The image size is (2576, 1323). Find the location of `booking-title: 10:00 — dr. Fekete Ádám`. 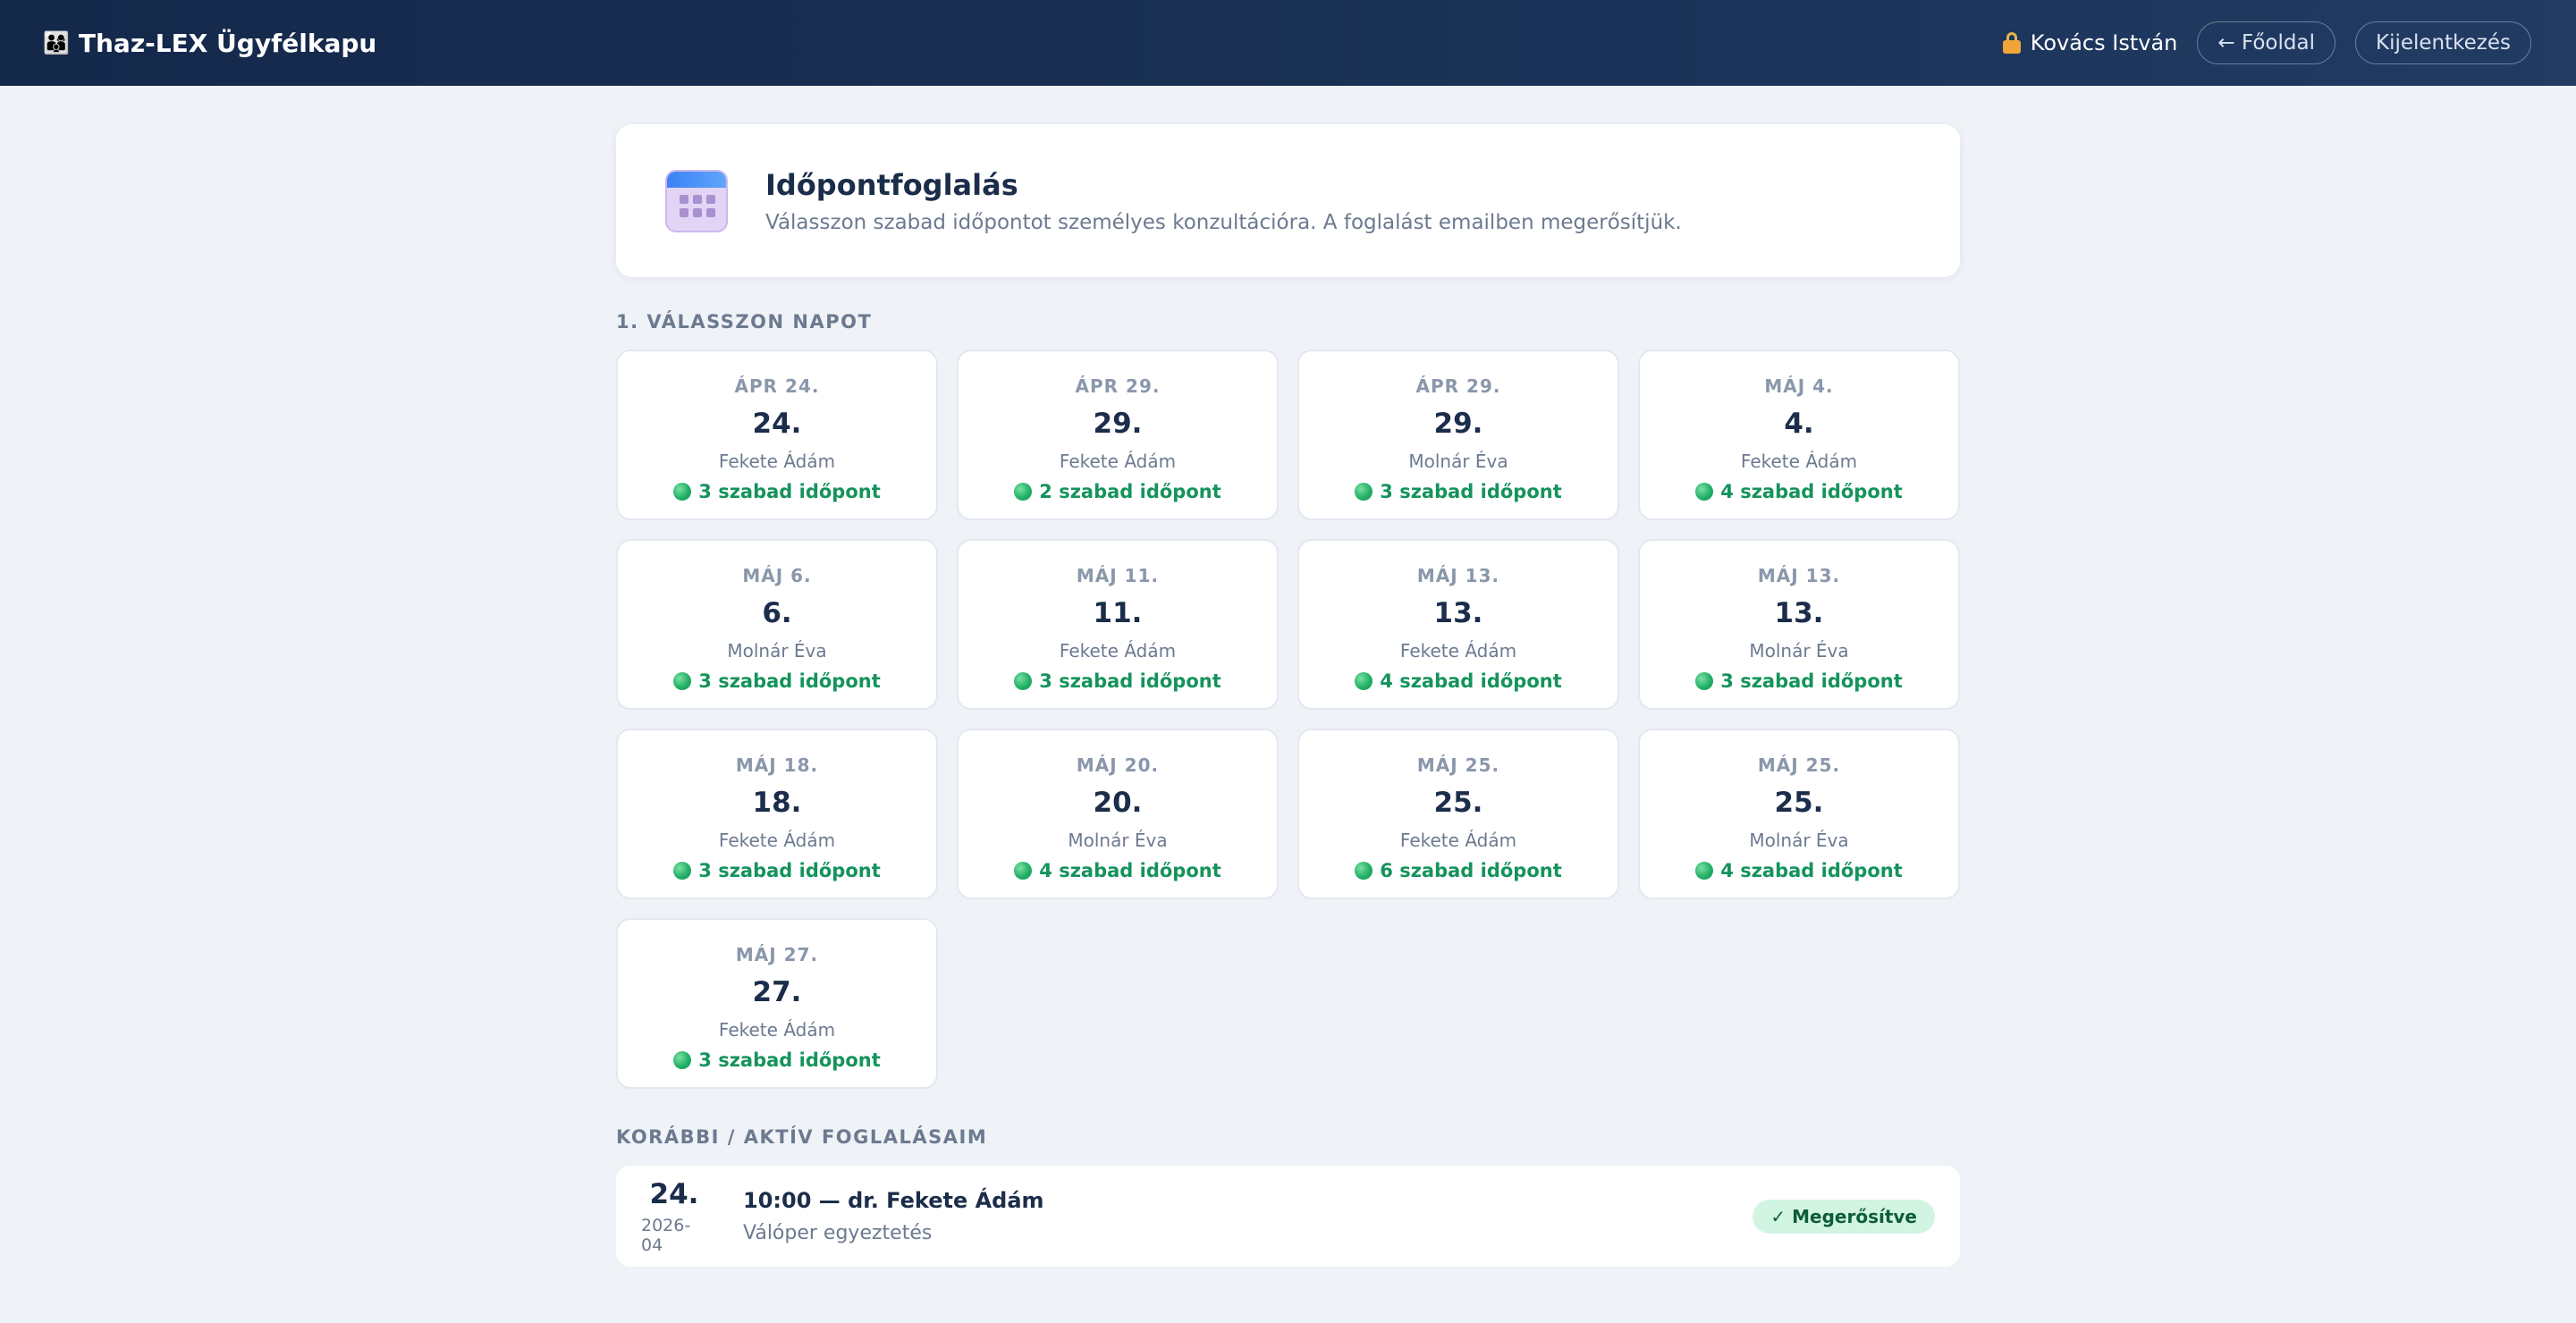

booking-title: 10:00 — dr. Fekete Ádám is located at coordinates (893, 1201).